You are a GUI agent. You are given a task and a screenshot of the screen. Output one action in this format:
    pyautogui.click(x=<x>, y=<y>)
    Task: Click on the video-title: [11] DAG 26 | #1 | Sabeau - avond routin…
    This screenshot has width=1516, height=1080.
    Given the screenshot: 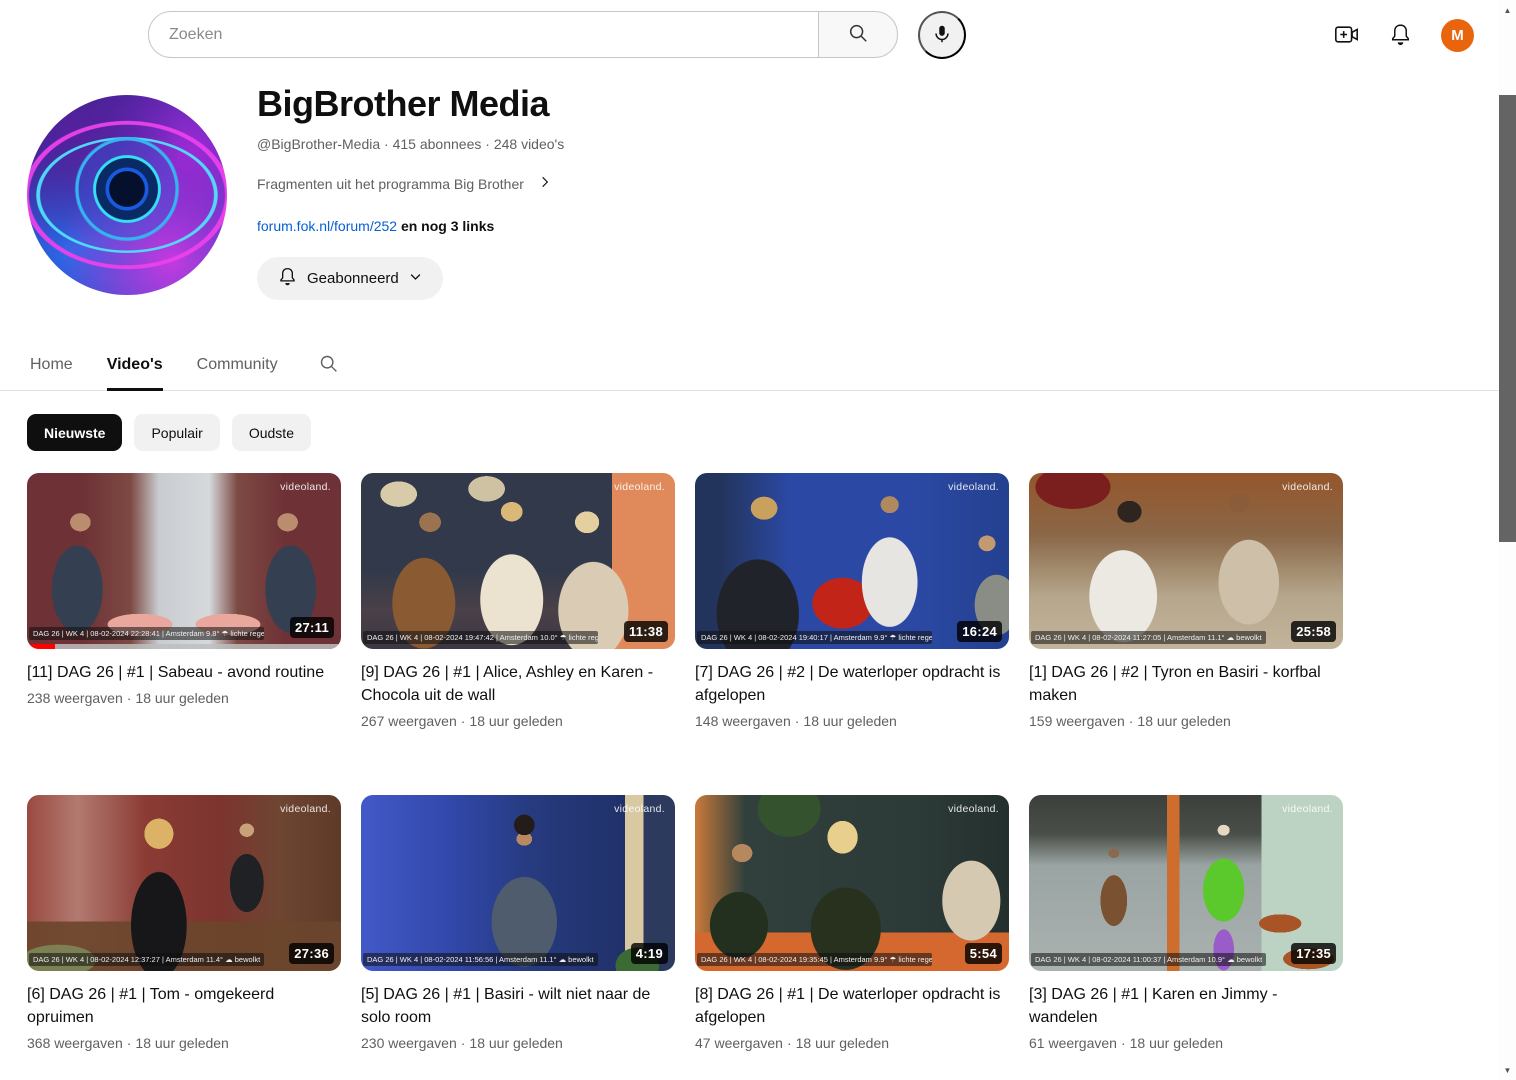 What is the action you would take?
    pyautogui.click(x=184, y=672)
    